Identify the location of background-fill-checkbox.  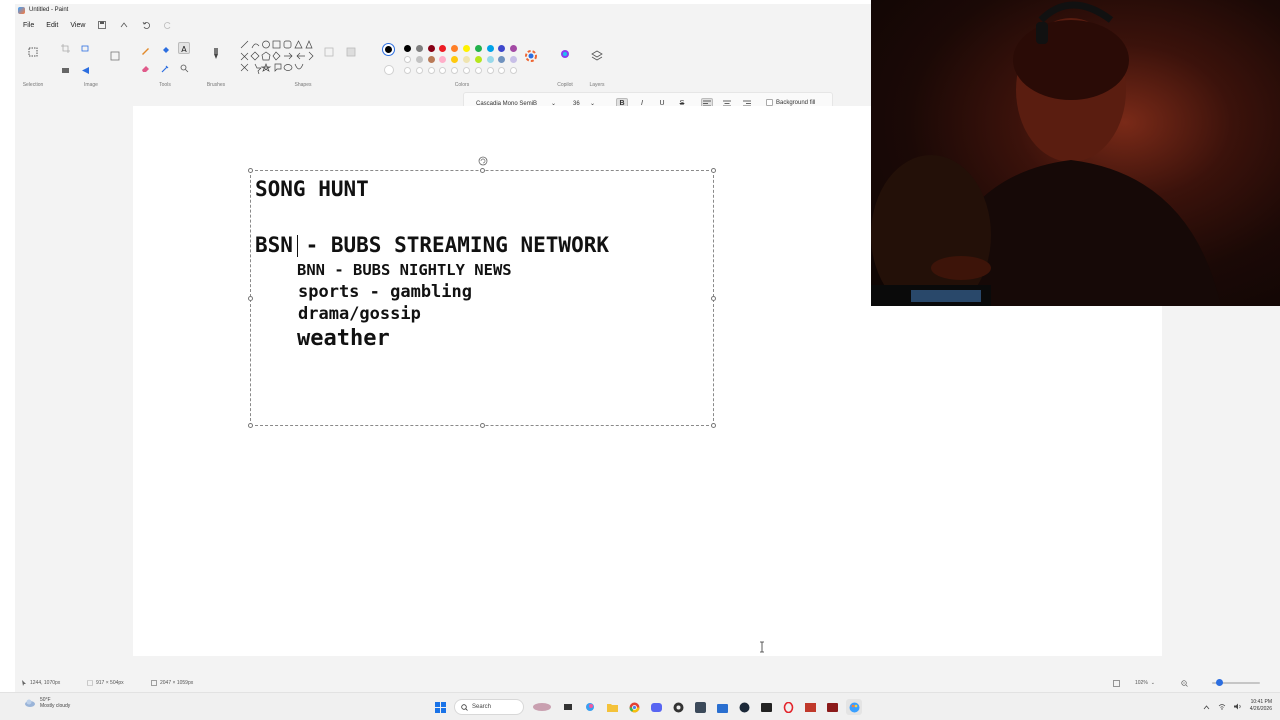
(769, 102).